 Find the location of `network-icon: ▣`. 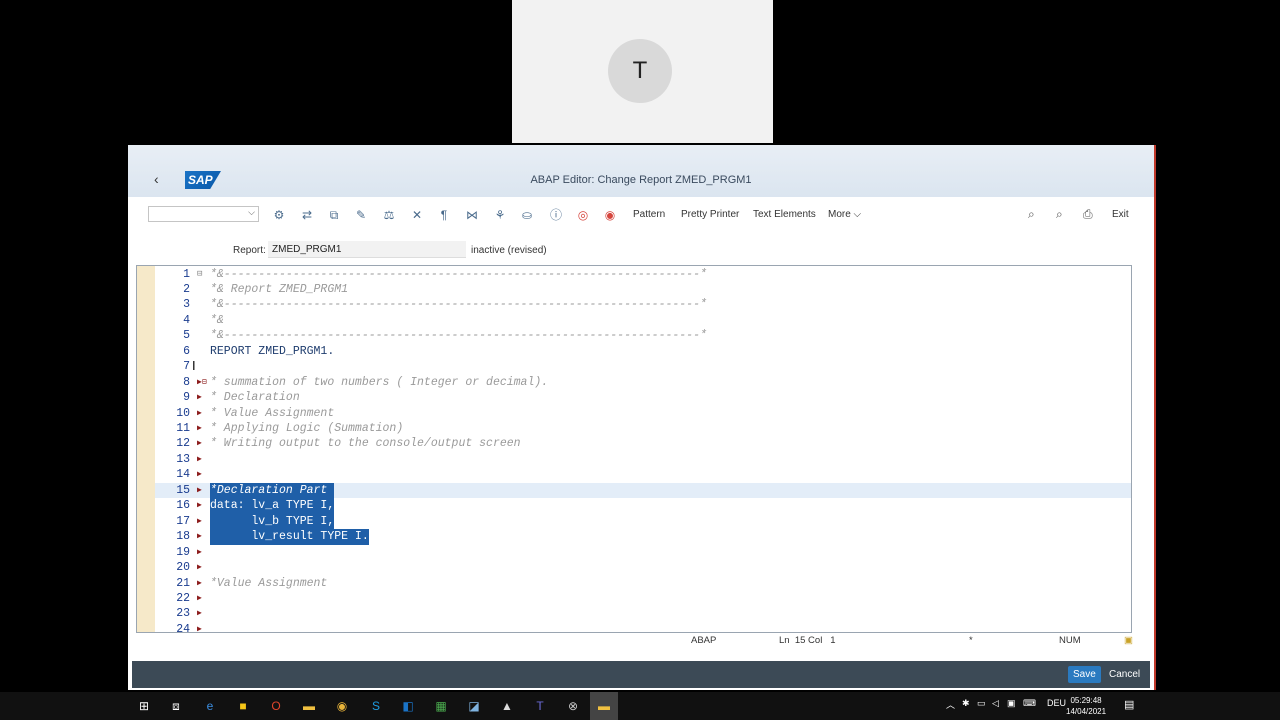

network-icon: ▣ is located at coordinates (1011, 703).